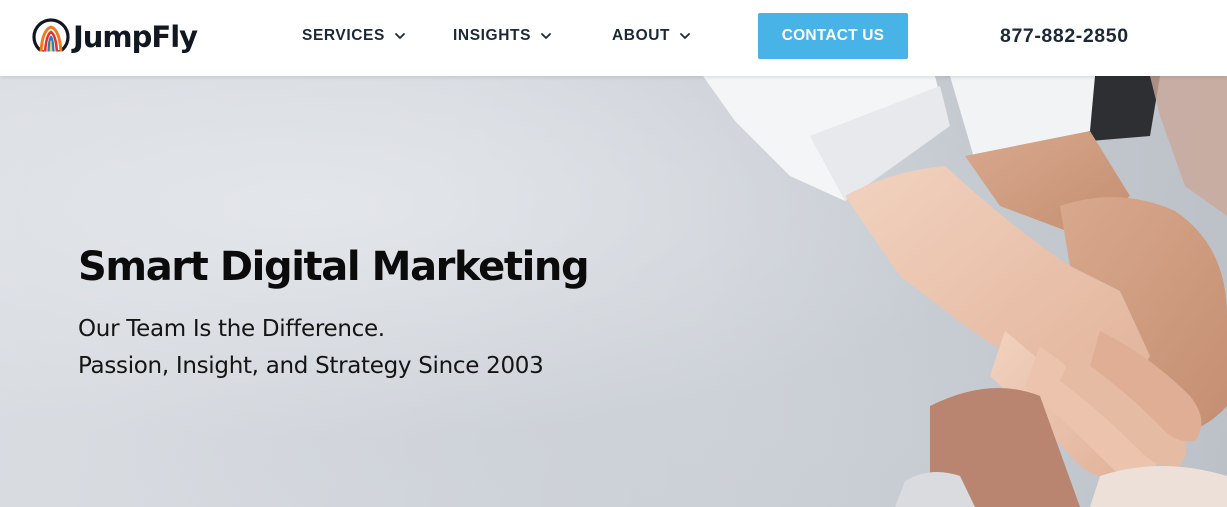 This screenshot has width=1227, height=507. What do you see at coordinates (492, 35) in the screenshot?
I see `nav-label-insights: INSIGHTS` at bounding box center [492, 35].